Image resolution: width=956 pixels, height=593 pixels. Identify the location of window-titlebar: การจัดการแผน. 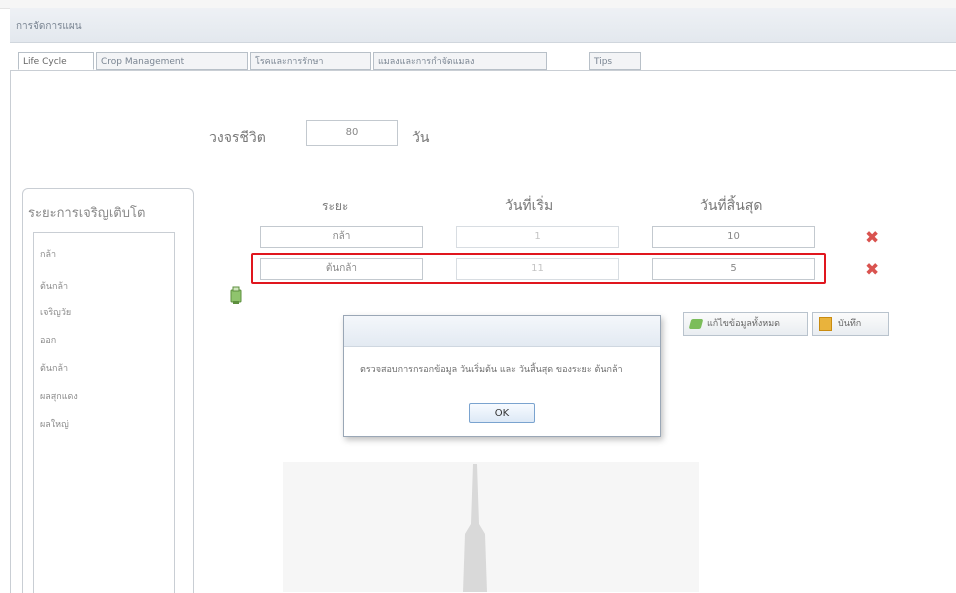
(483, 25).